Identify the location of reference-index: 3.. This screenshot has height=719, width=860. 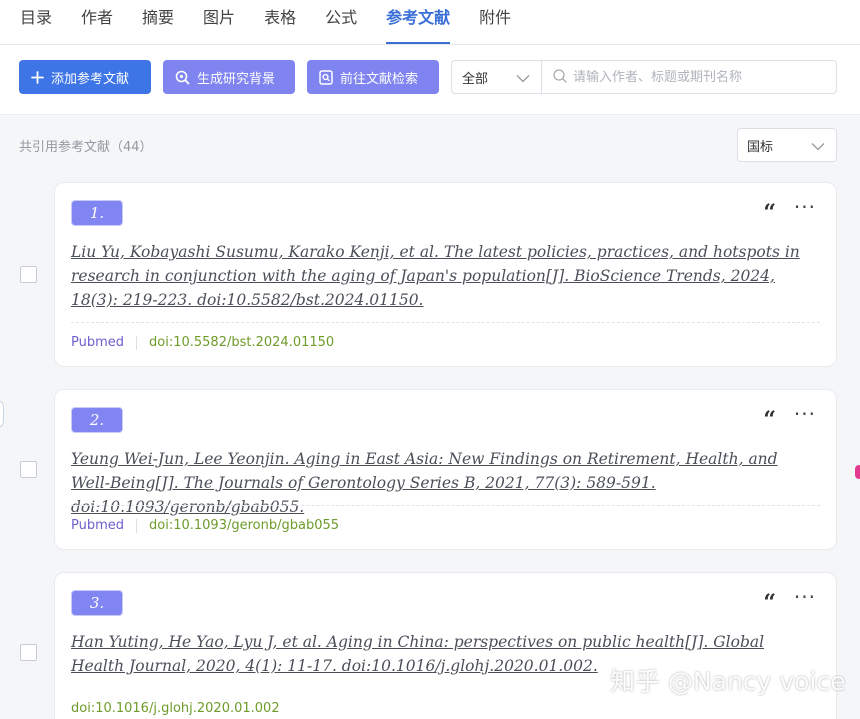
(97, 603).